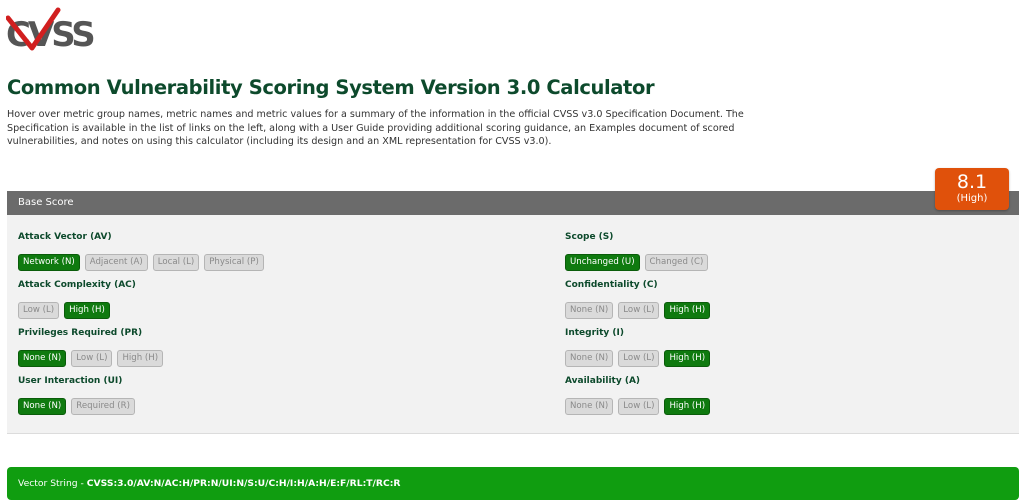 This screenshot has height=503, width=1024. I want to click on scope-option-unchanged-u: Unchanged (U), so click(602, 262).